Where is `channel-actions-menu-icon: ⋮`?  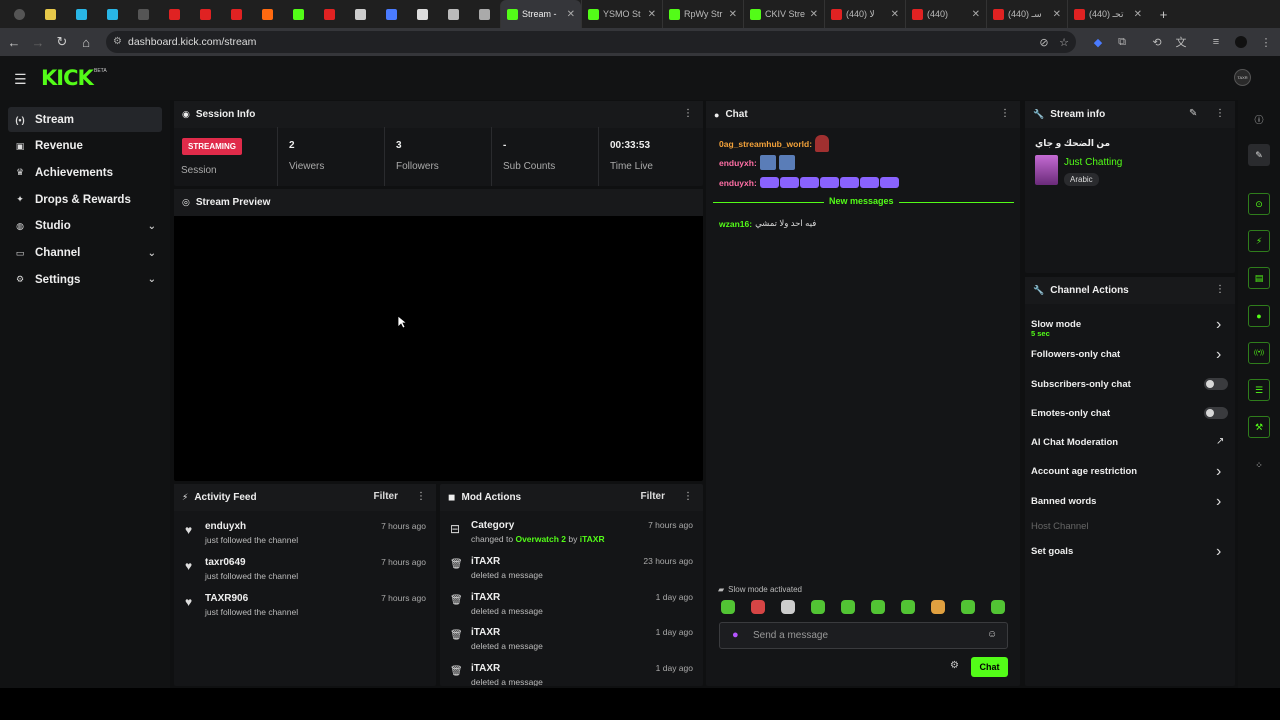 channel-actions-menu-icon: ⋮ is located at coordinates (1220, 289).